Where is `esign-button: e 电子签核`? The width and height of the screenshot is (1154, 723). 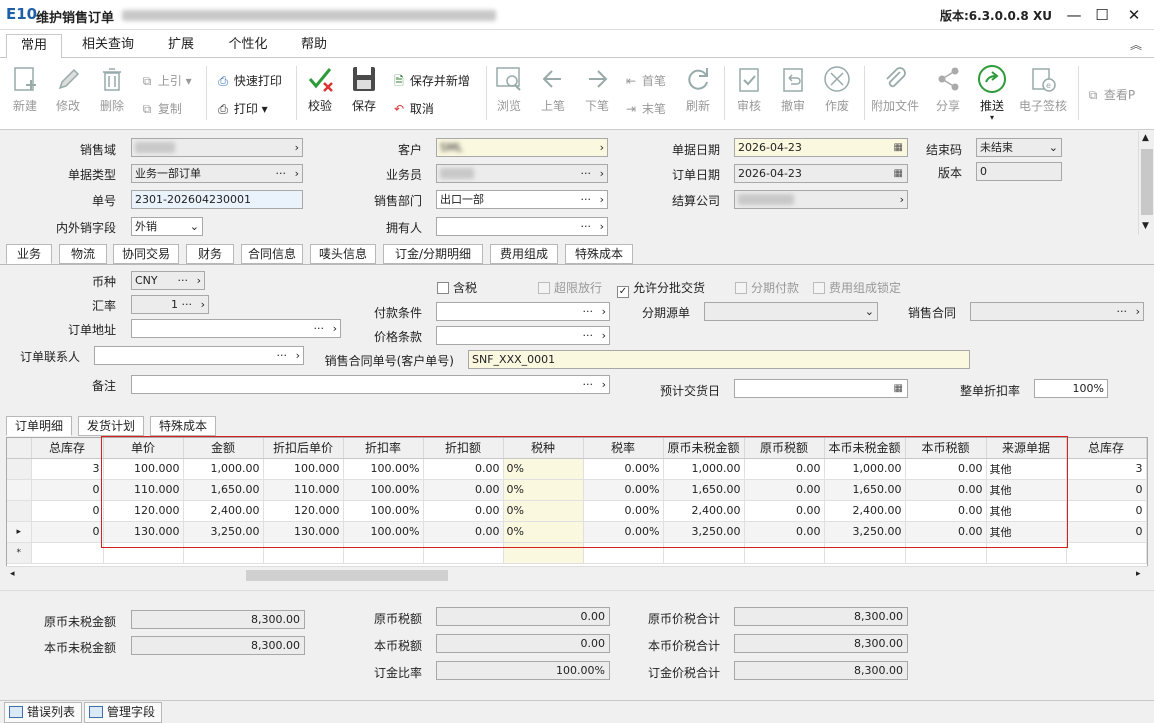
esign-button: e 电子签核 is located at coordinates (1043, 93).